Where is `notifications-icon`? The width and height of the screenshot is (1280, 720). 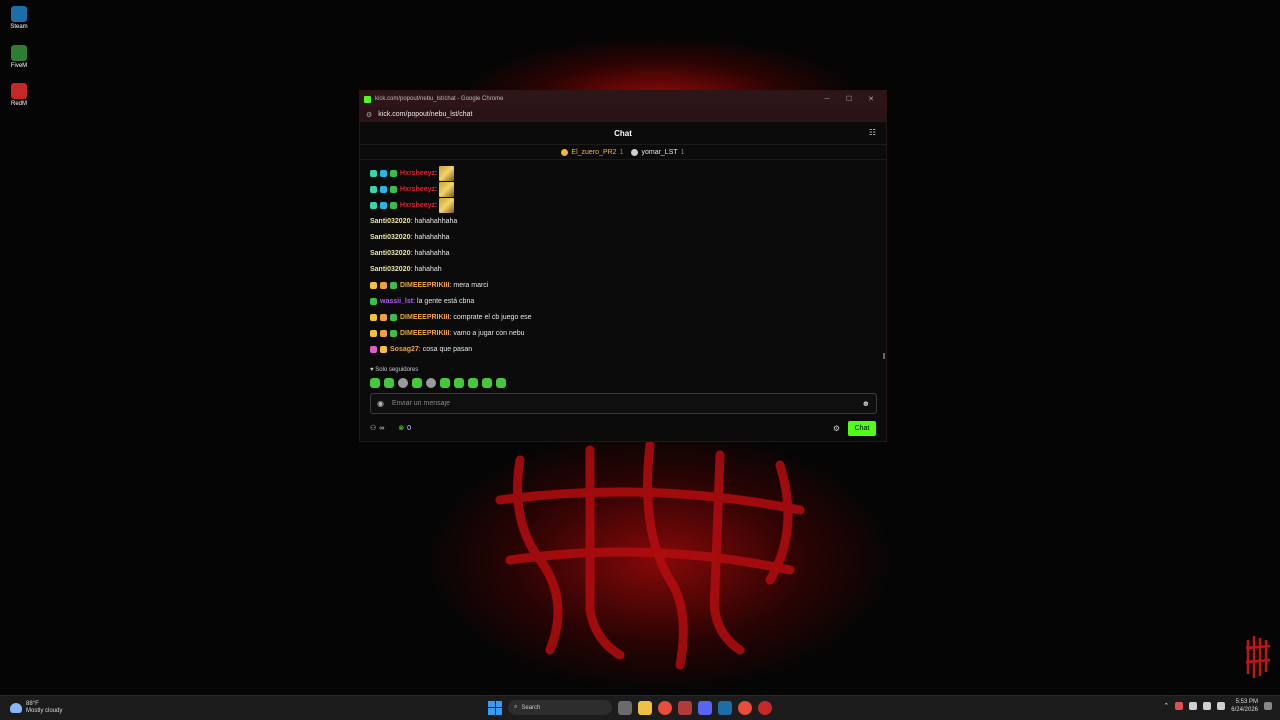 notifications-icon is located at coordinates (1268, 706).